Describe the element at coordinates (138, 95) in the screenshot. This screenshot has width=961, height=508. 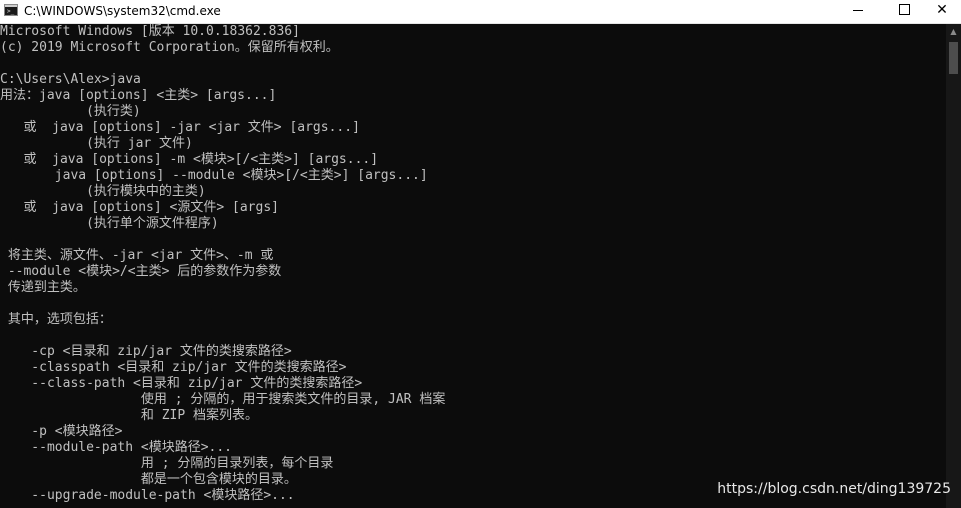
I see `console-line: 用法：java [options] <主类> [args...]` at that location.